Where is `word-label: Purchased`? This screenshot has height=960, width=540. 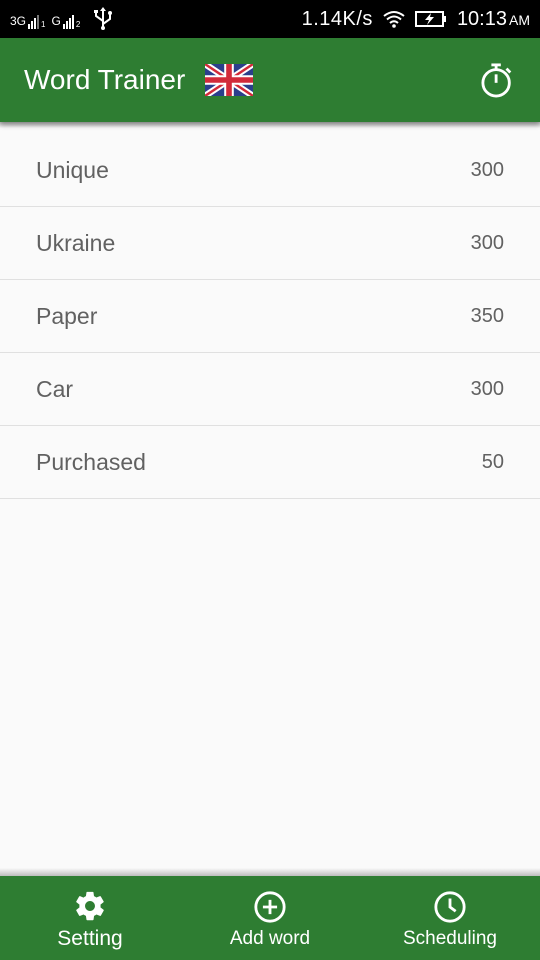 word-label: Purchased is located at coordinates (91, 461).